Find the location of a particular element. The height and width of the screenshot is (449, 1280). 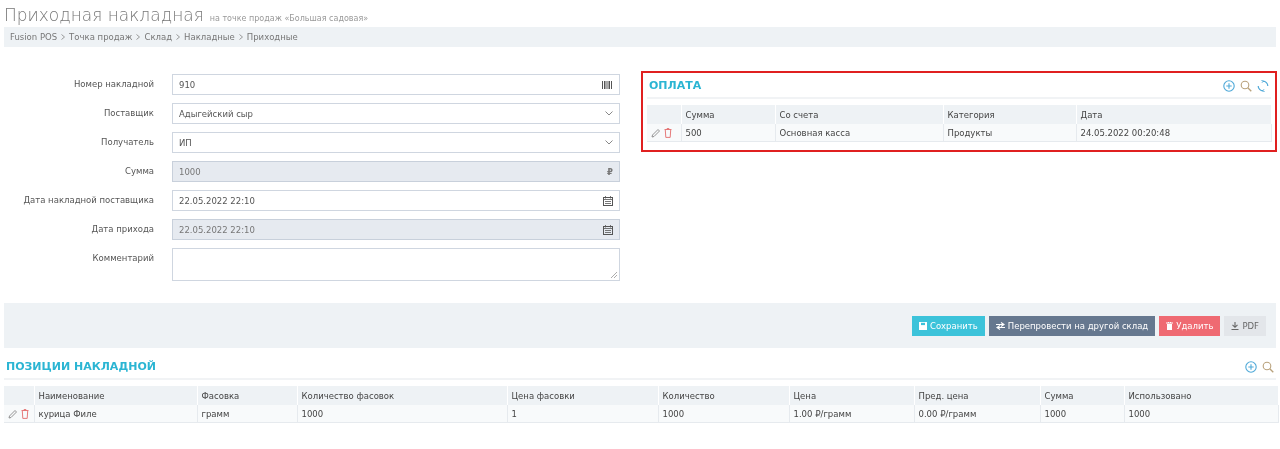

table-cell: грамм is located at coordinates (247, 414).